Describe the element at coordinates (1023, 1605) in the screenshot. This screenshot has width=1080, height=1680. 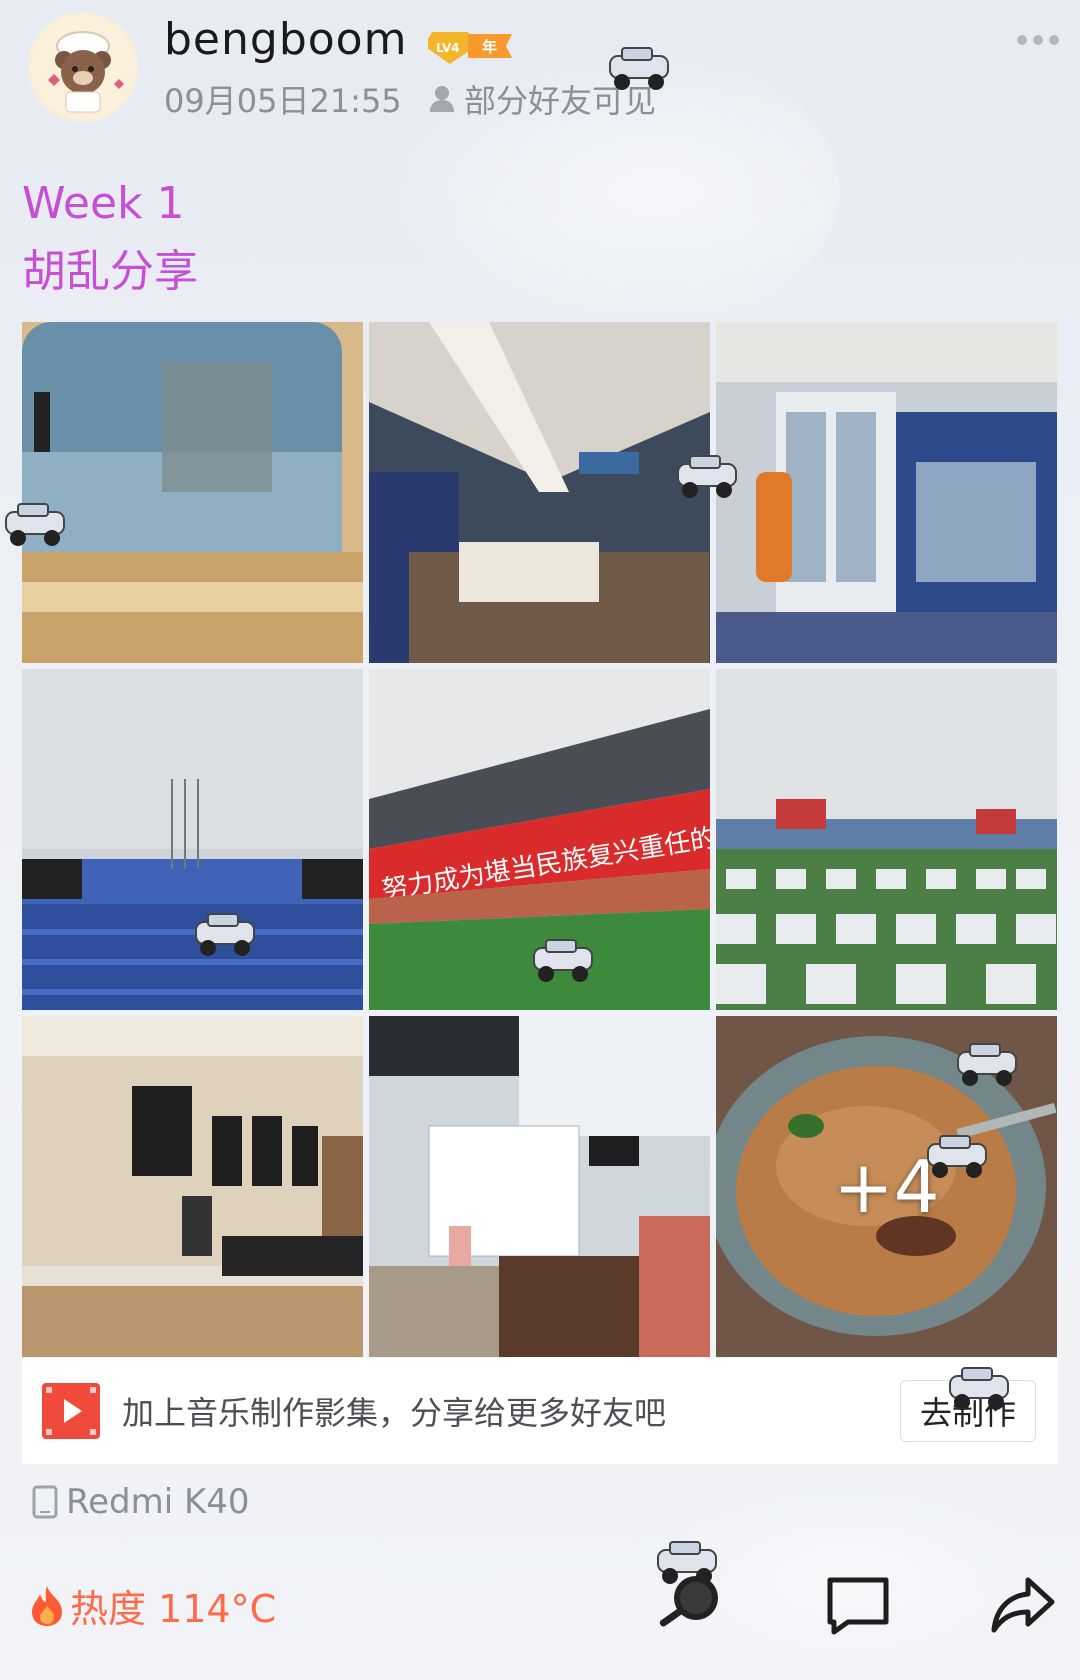
I see `share-icon` at that location.